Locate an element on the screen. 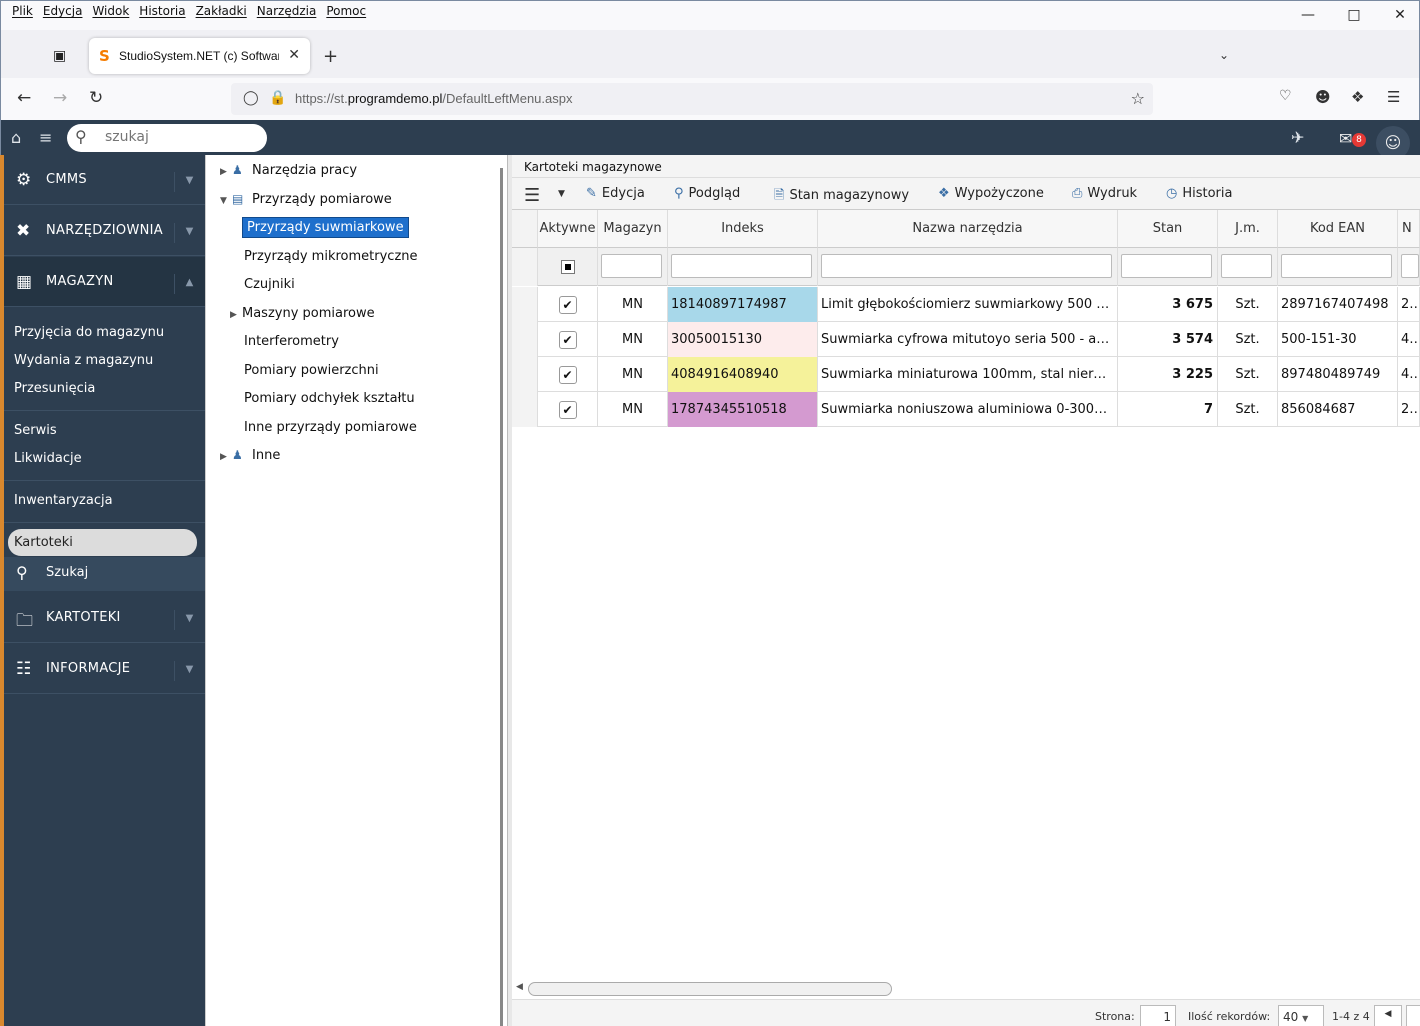 This screenshot has height=1026, width=1420. column-header-aktywne: Aktywne is located at coordinates (568, 229).